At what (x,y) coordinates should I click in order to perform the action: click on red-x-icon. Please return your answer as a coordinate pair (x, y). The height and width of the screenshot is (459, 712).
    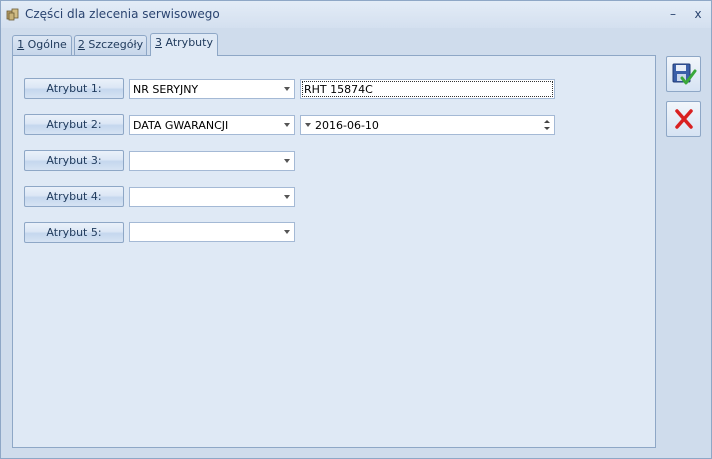
    Looking at the image, I should click on (684, 119).